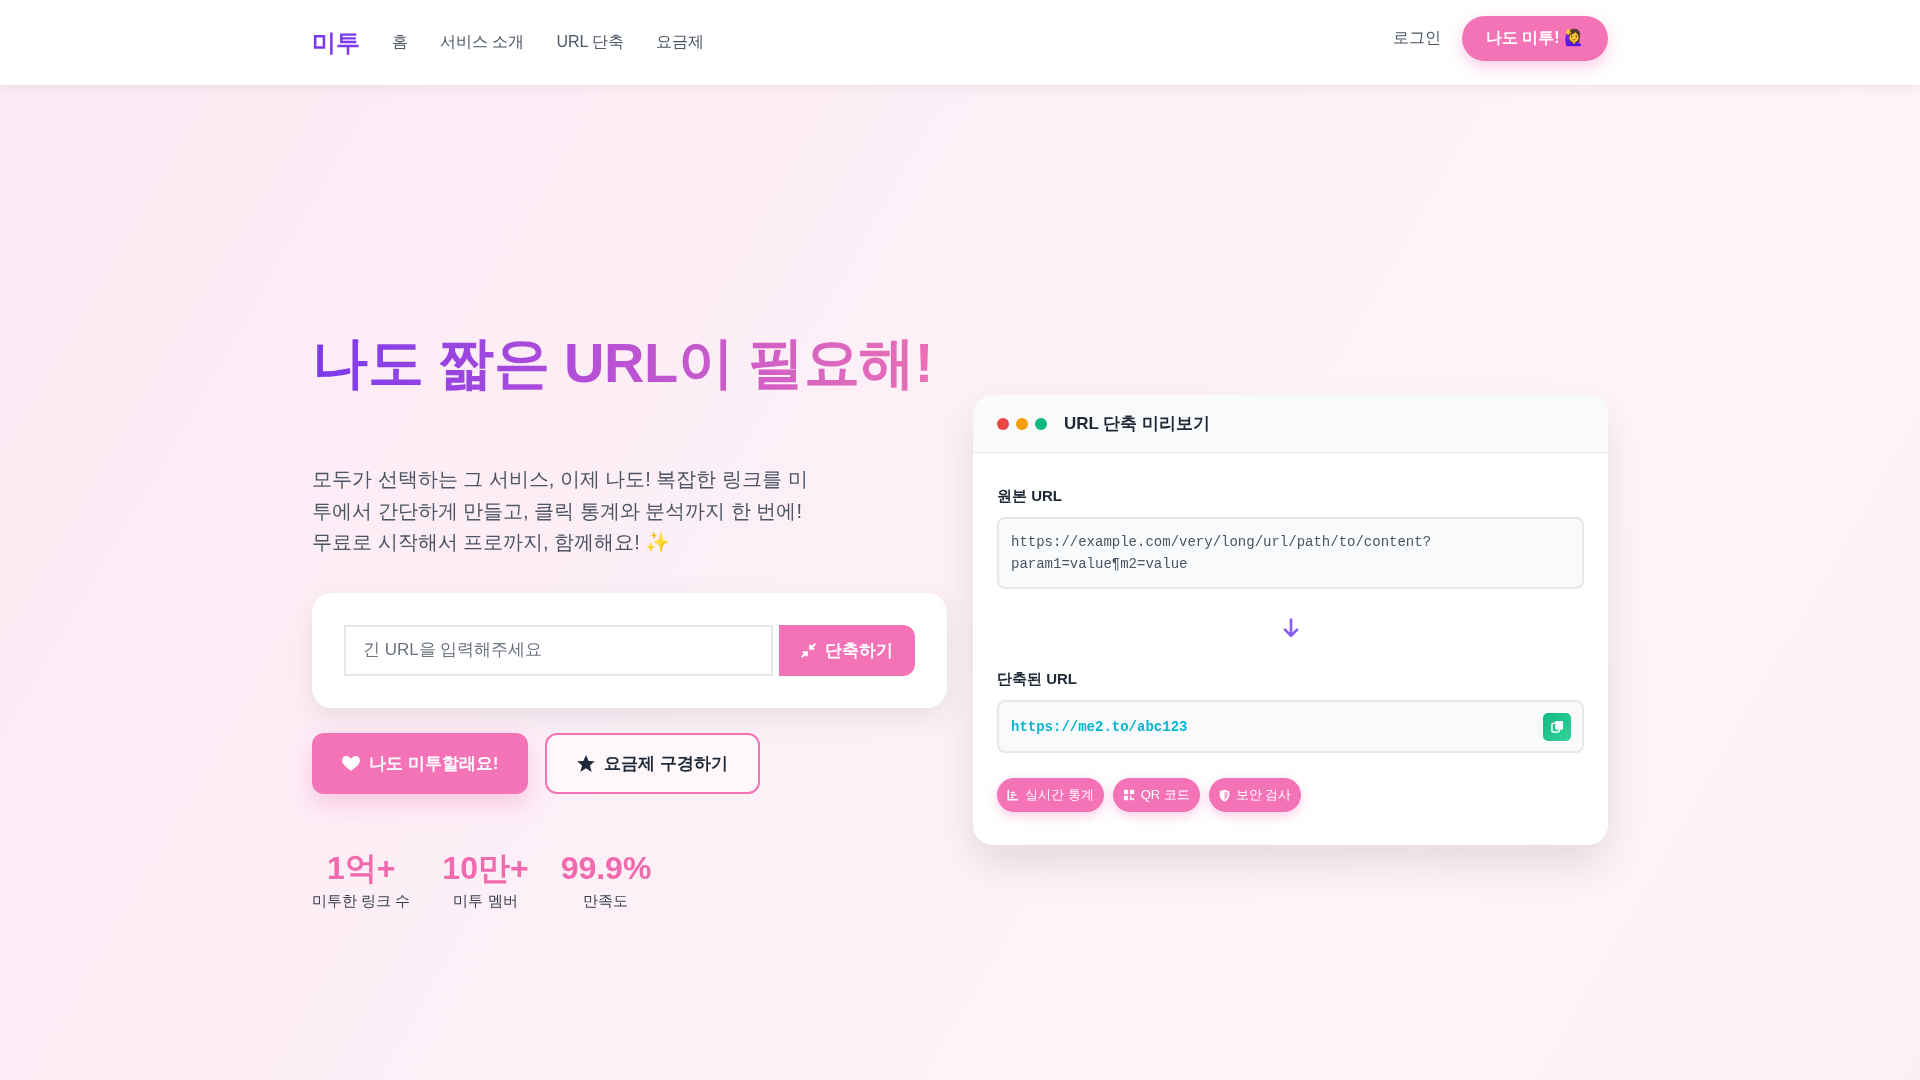  What do you see at coordinates (560, 511) in the screenshot?
I see `hero-description: 모두가 선택하는 그 서비스, 이제 나도! 복잡한 링크를 미투에서 간단하게 만들고, 클릭 통계와 분석까지 한 번에! 무료로 시작해서 프로까지, 함께해요! ✨` at bounding box center [560, 511].